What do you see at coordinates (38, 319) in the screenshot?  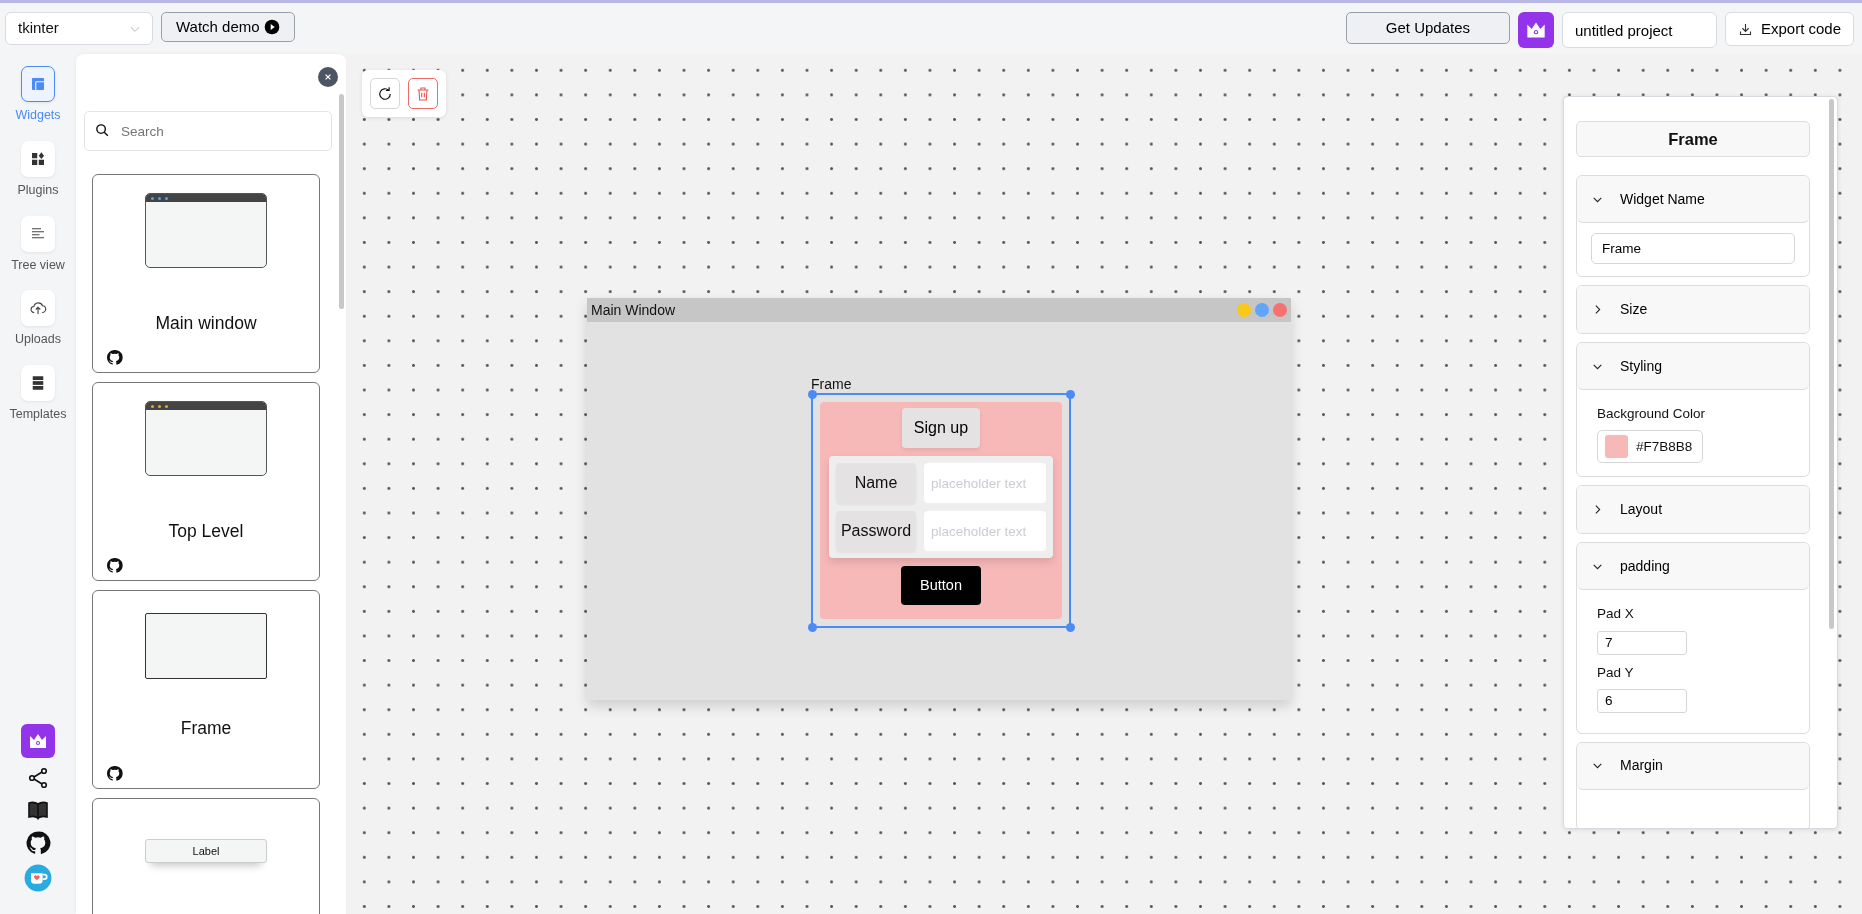 I see `rail-tab: Uploads` at bounding box center [38, 319].